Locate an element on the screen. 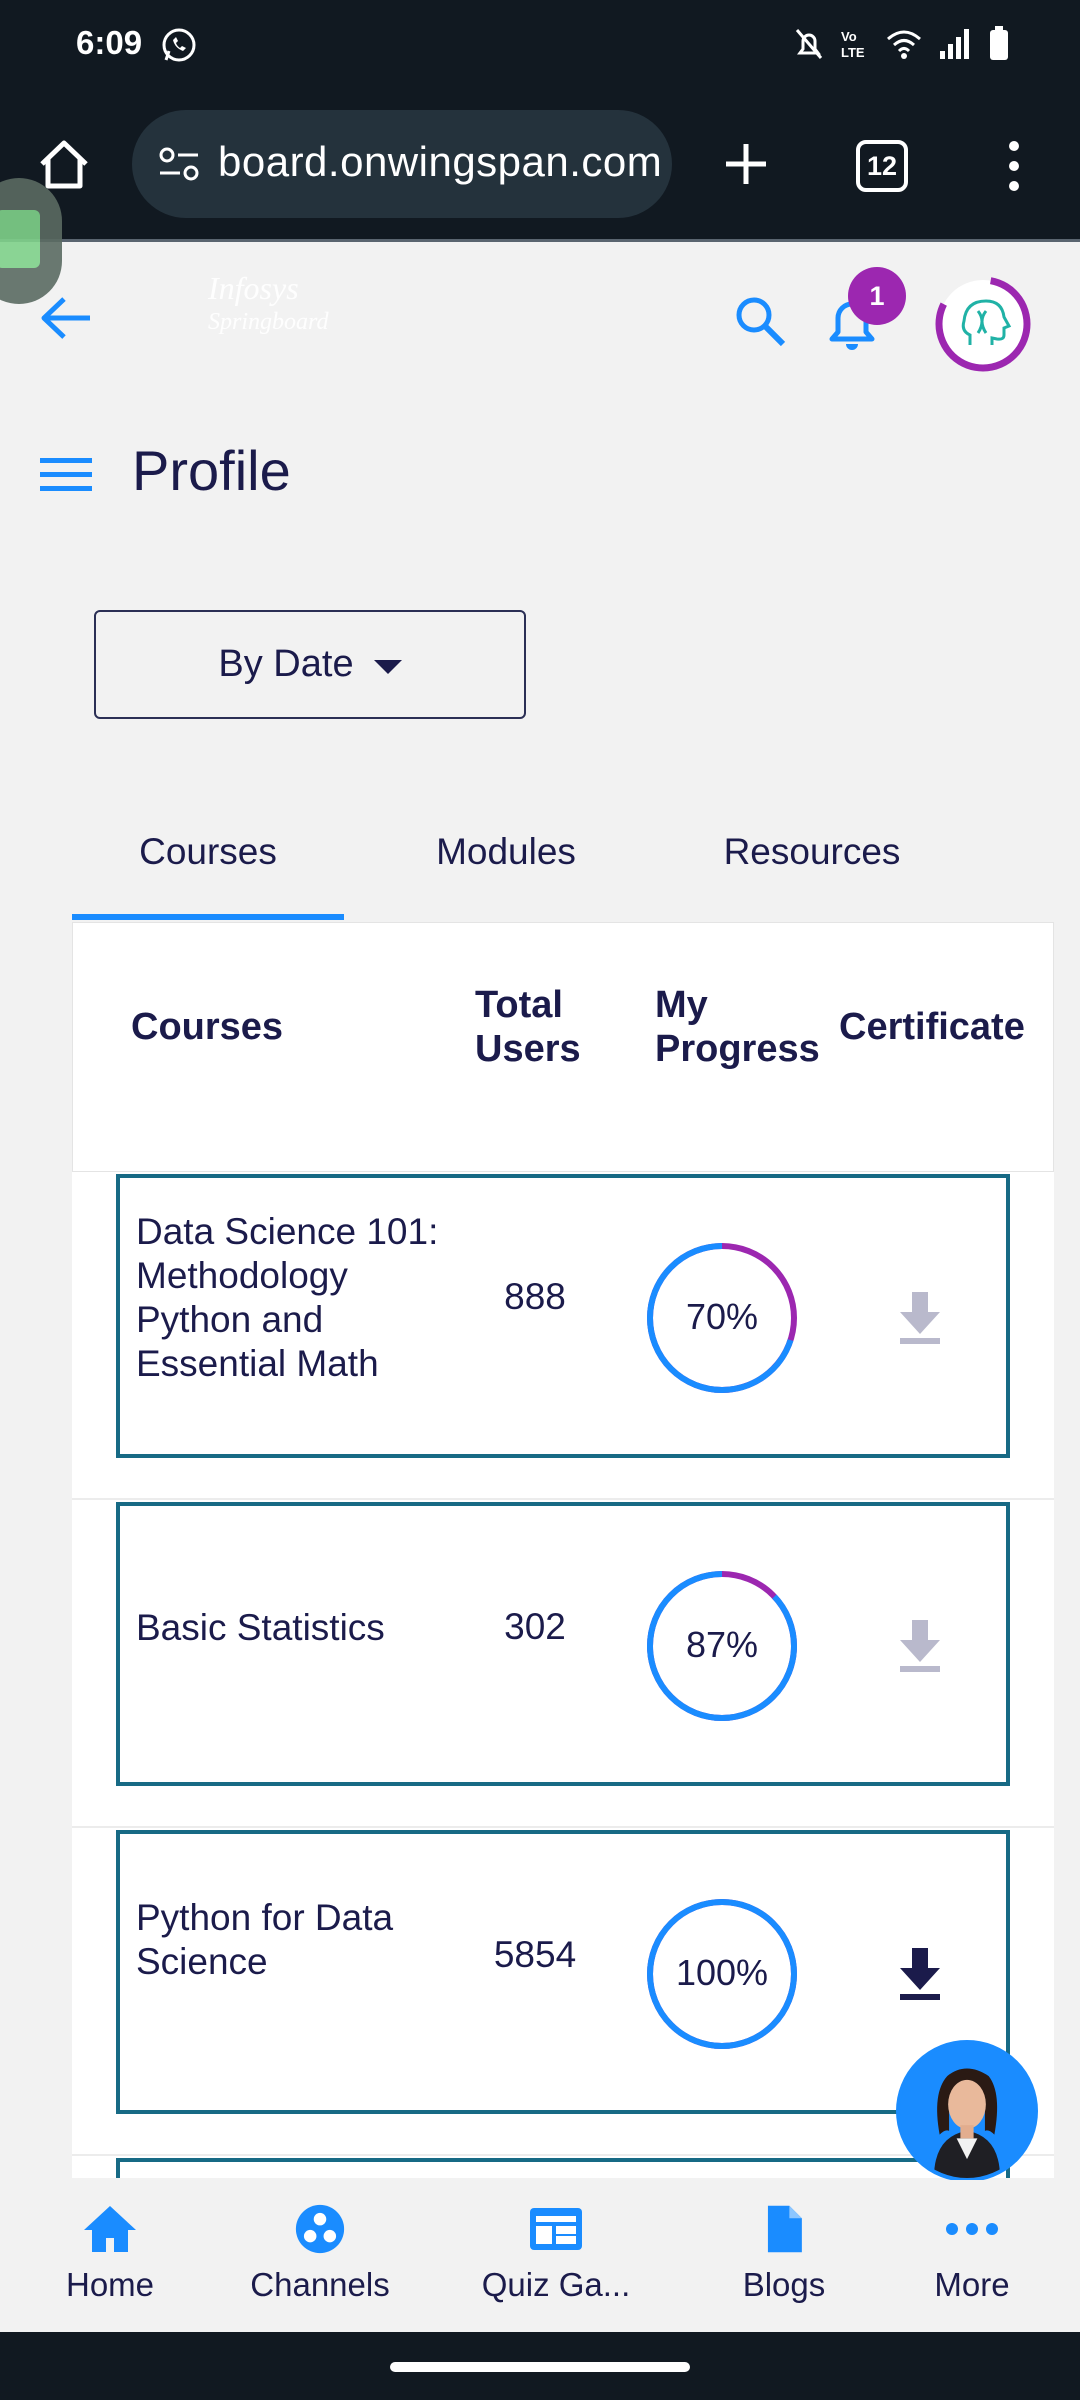 This screenshot has width=1080, height=2400. status-bar: 6:09 Vo LTE is located at coordinates (540, 45).